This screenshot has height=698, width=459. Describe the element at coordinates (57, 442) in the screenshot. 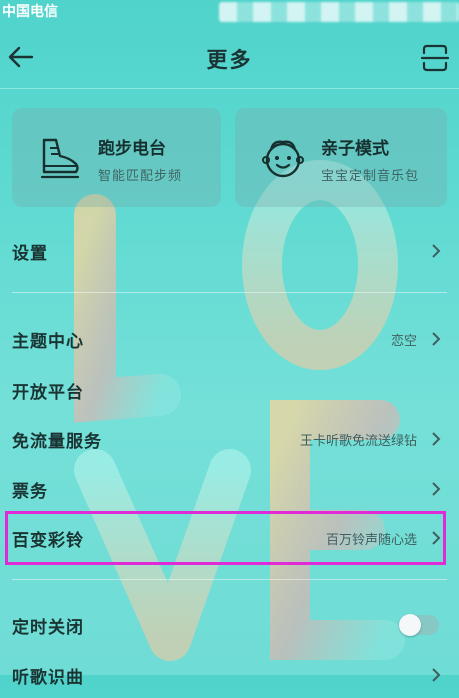

I see `free-data-service-label: 免流量服务` at that location.